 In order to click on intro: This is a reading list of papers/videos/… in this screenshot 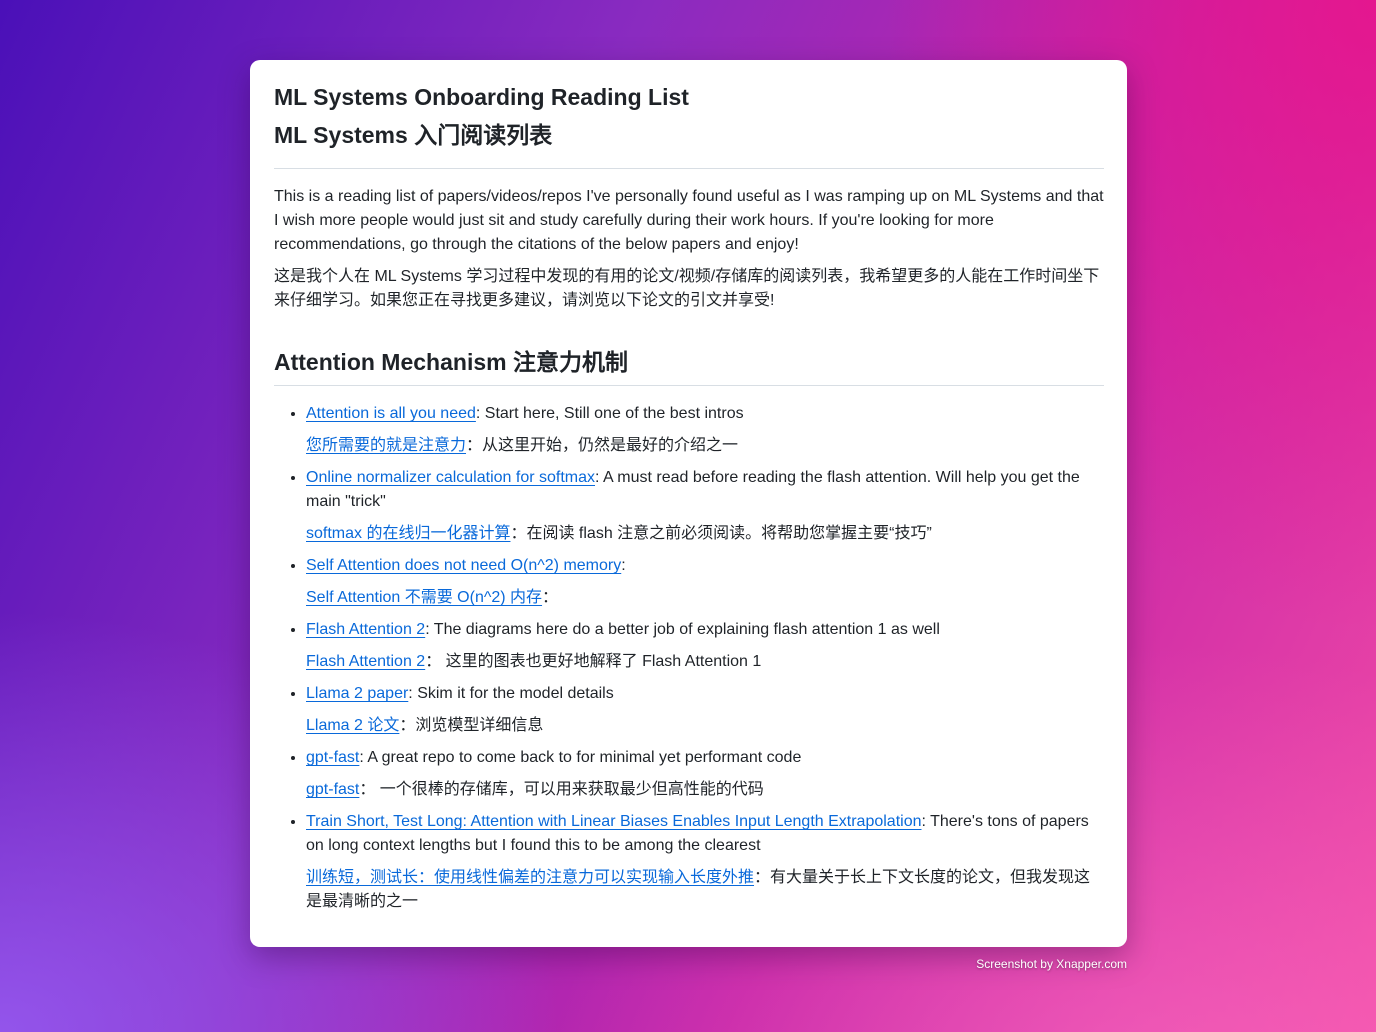, I will do `click(689, 249)`.